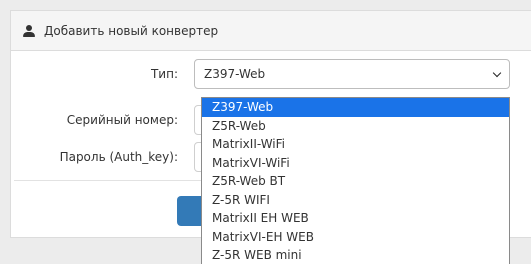 Image resolution: width=531 pixels, height=264 pixels. Describe the element at coordinates (122, 120) in the screenshot. I see `serial-number-label: Серийный номер:` at that location.